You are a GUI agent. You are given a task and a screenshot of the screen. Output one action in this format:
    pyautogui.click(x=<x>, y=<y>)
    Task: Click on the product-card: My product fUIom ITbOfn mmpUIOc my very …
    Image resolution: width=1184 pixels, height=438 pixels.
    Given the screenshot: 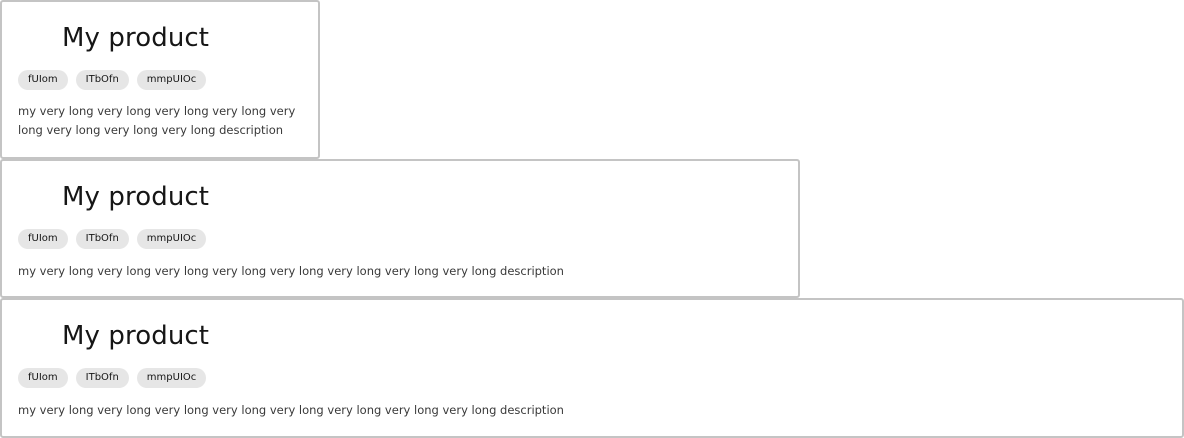 What is the action you would take?
    pyautogui.click(x=160, y=79)
    